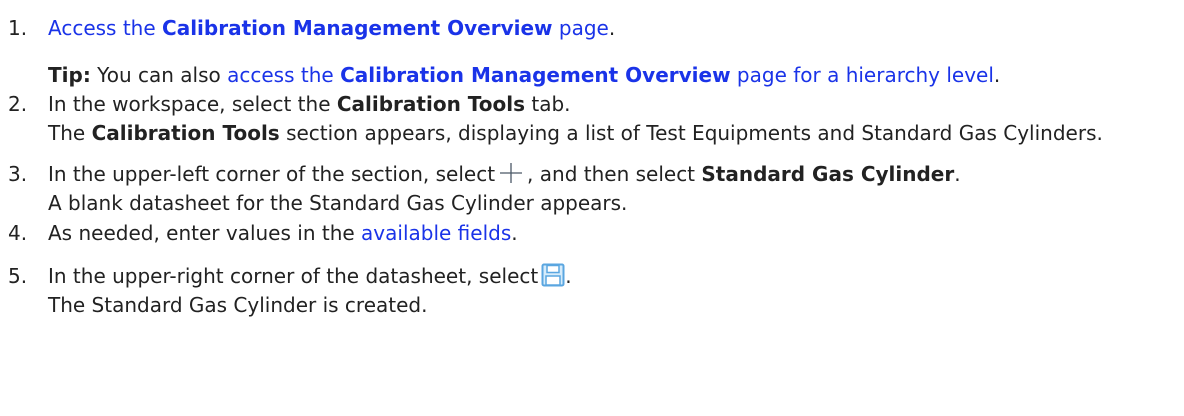 The image size is (1184, 416). Describe the element at coordinates (284, 75) in the screenshot. I see `link-text: access the` at that location.